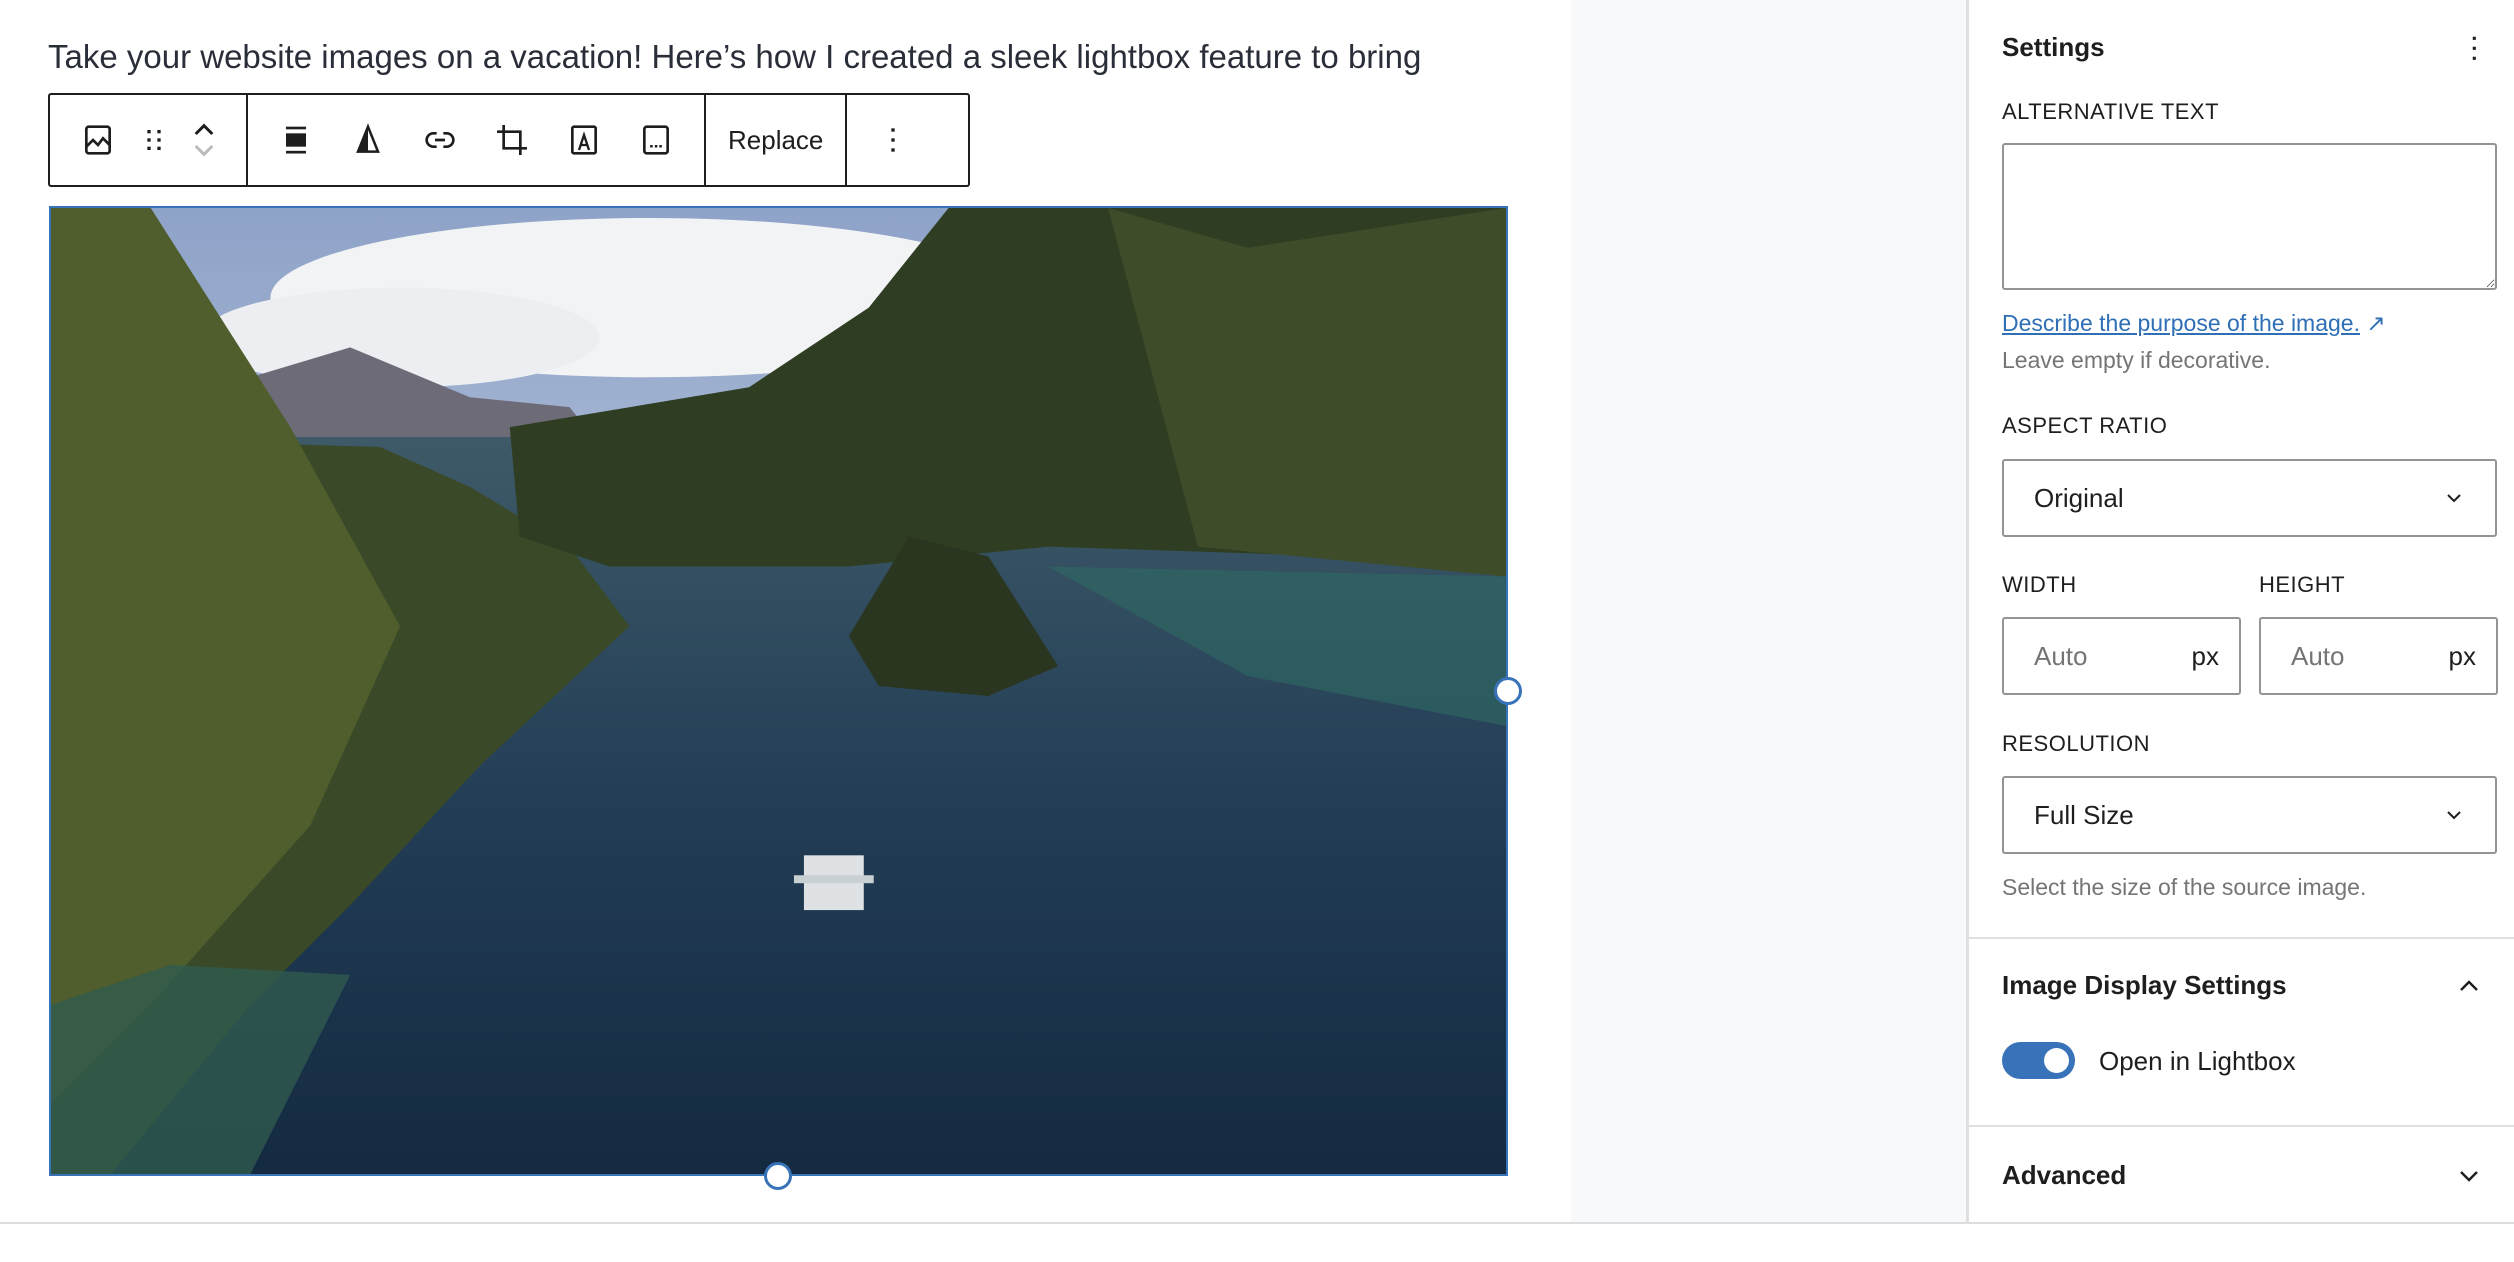  I want to click on aspect-ratio-label: ASPECT RATIO, so click(2085, 425).